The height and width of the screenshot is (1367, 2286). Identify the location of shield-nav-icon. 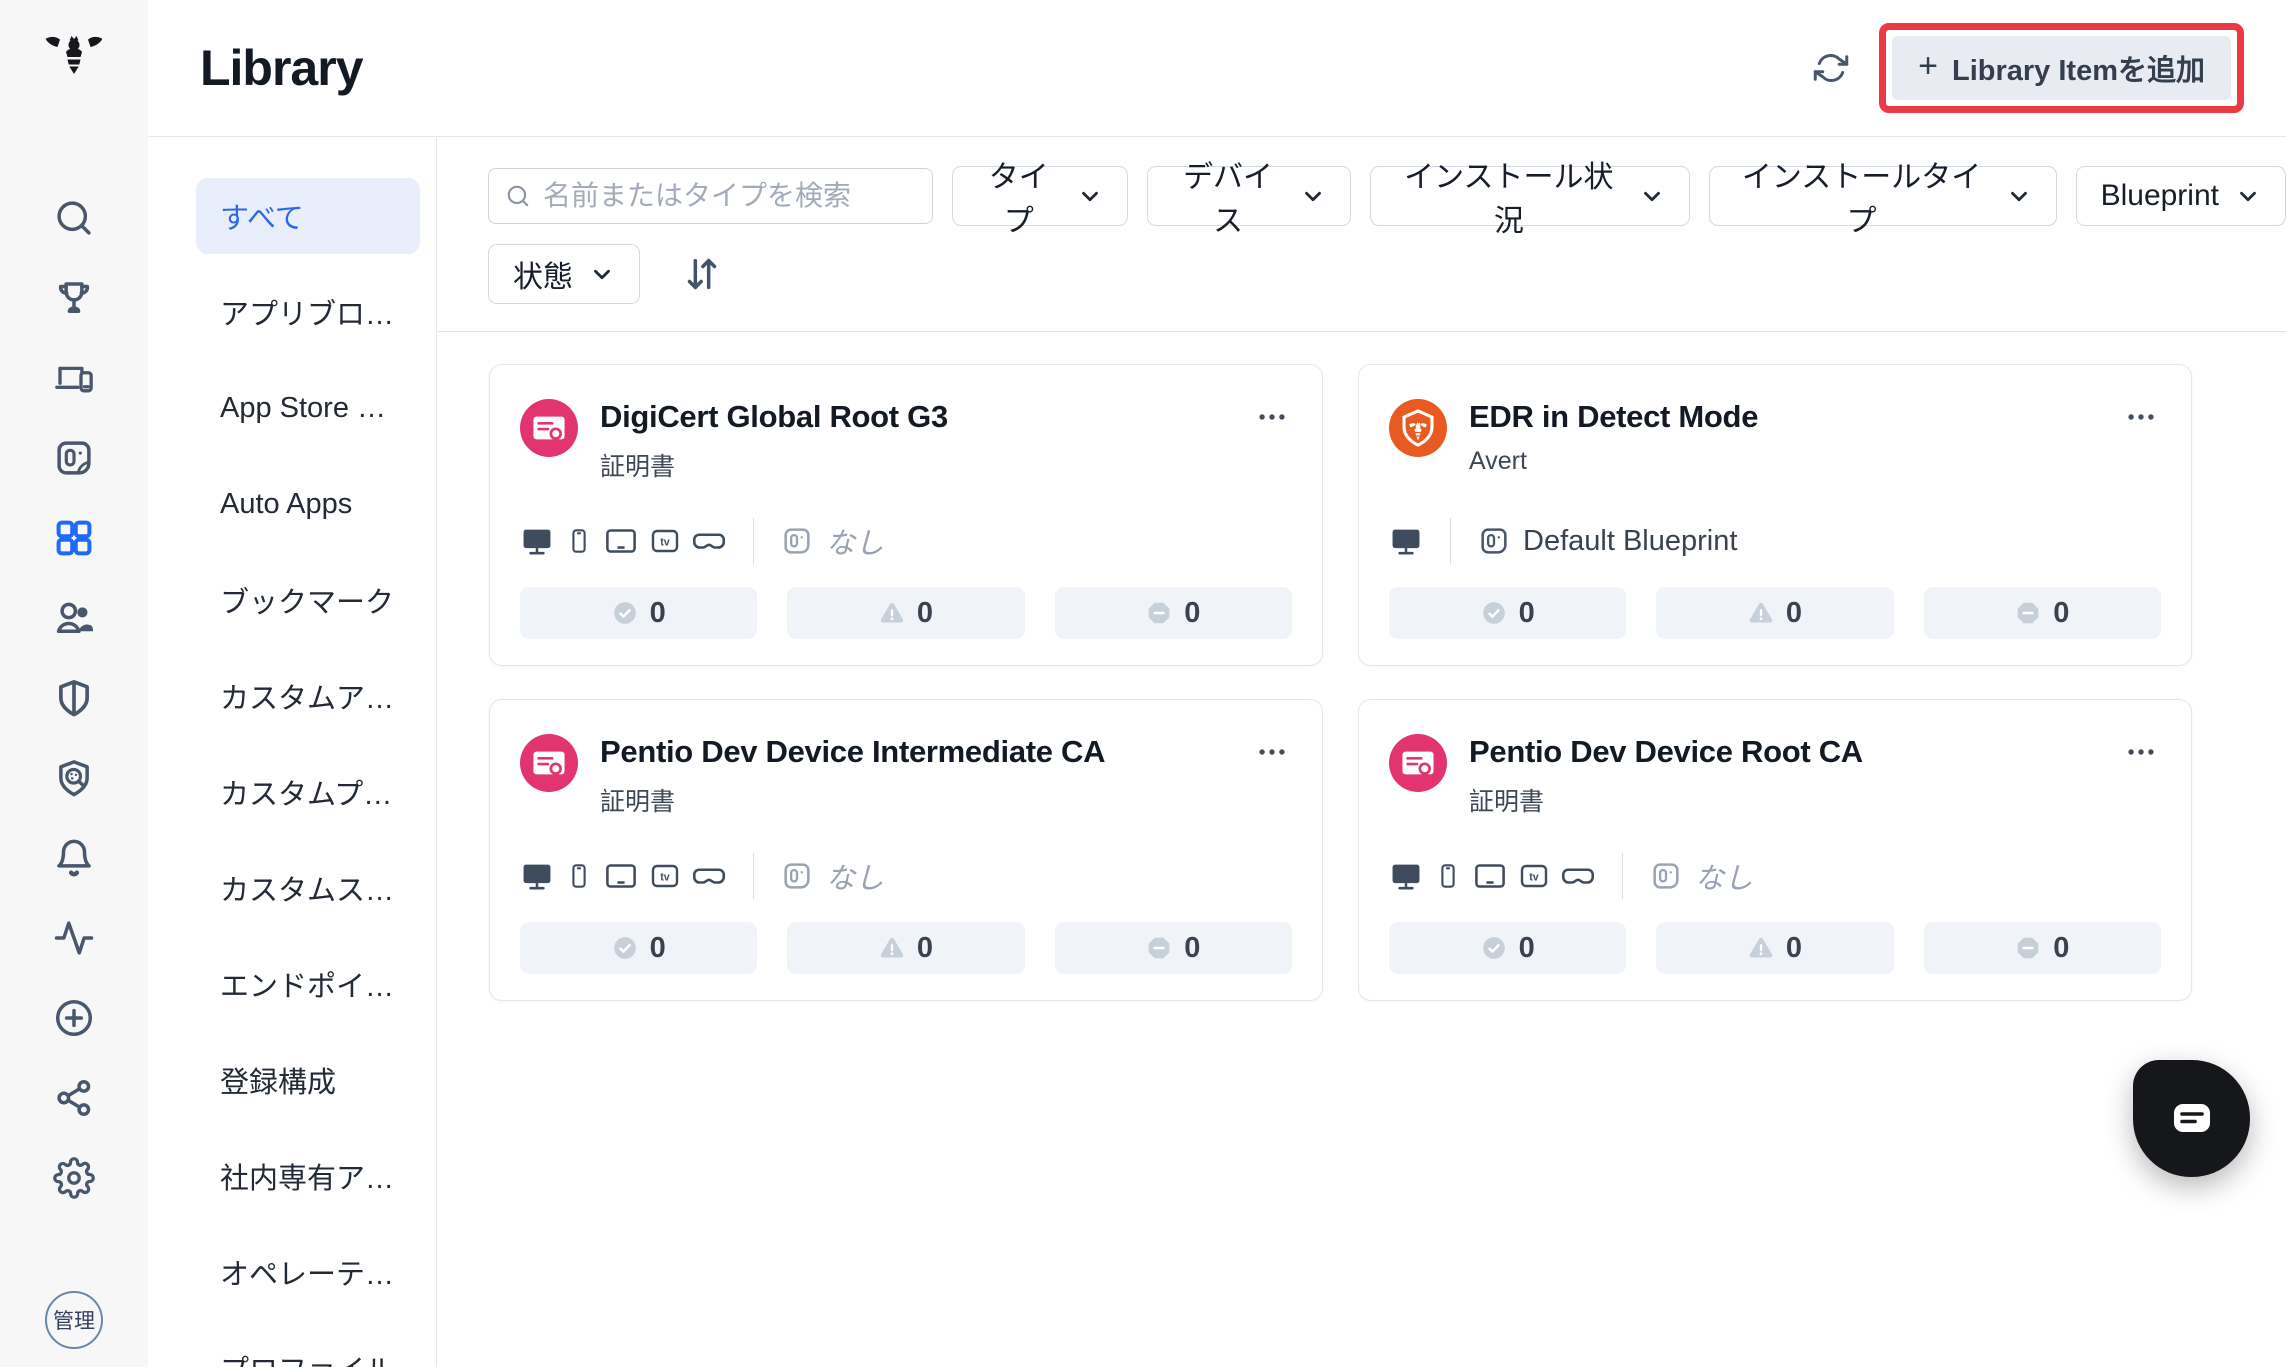
(74, 698).